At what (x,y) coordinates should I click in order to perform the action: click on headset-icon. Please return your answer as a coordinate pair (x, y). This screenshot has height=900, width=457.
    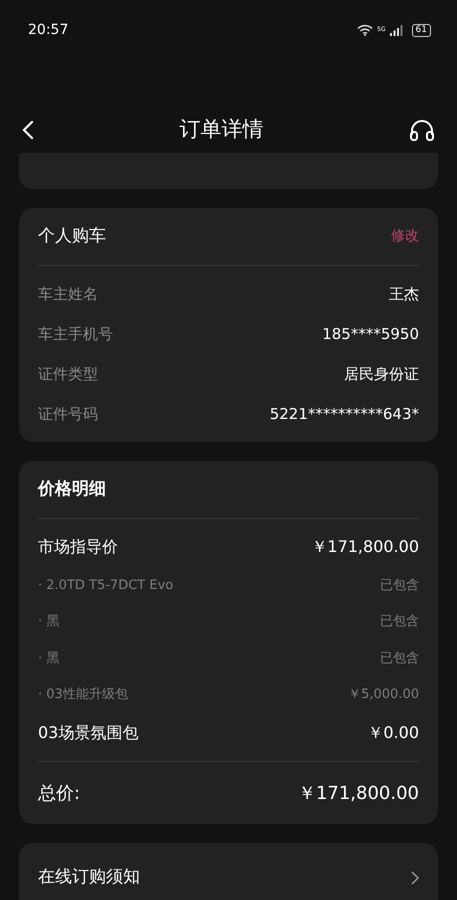
    Looking at the image, I should click on (422, 130).